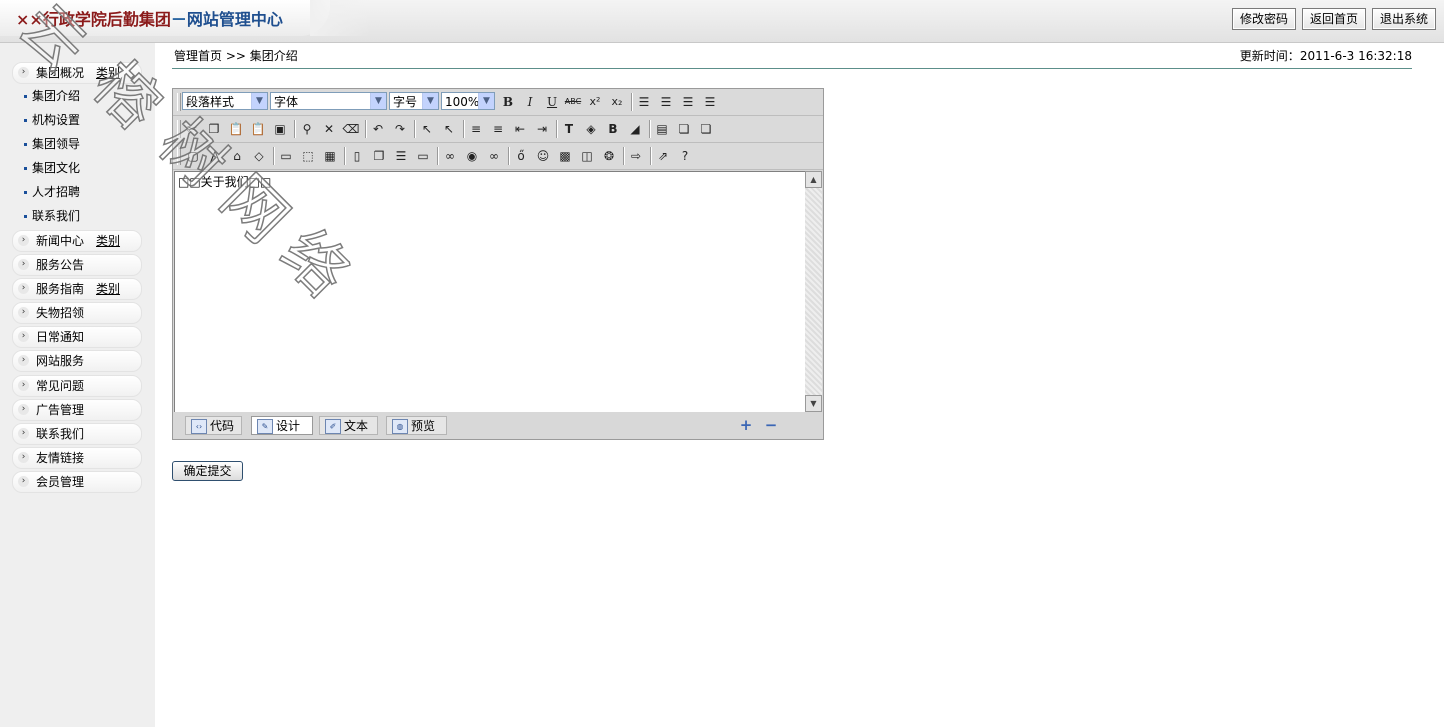 The height and width of the screenshot is (727, 1444). Describe the element at coordinates (60, 241) in the screenshot. I see `sidebar-item-label: 新闻中心` at that location.